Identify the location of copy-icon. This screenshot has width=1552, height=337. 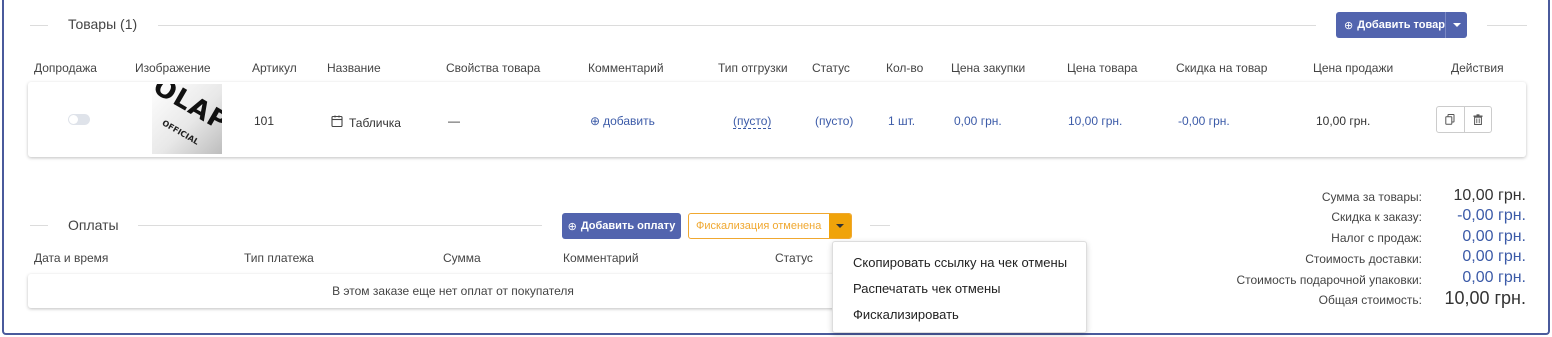
(1450, 119).